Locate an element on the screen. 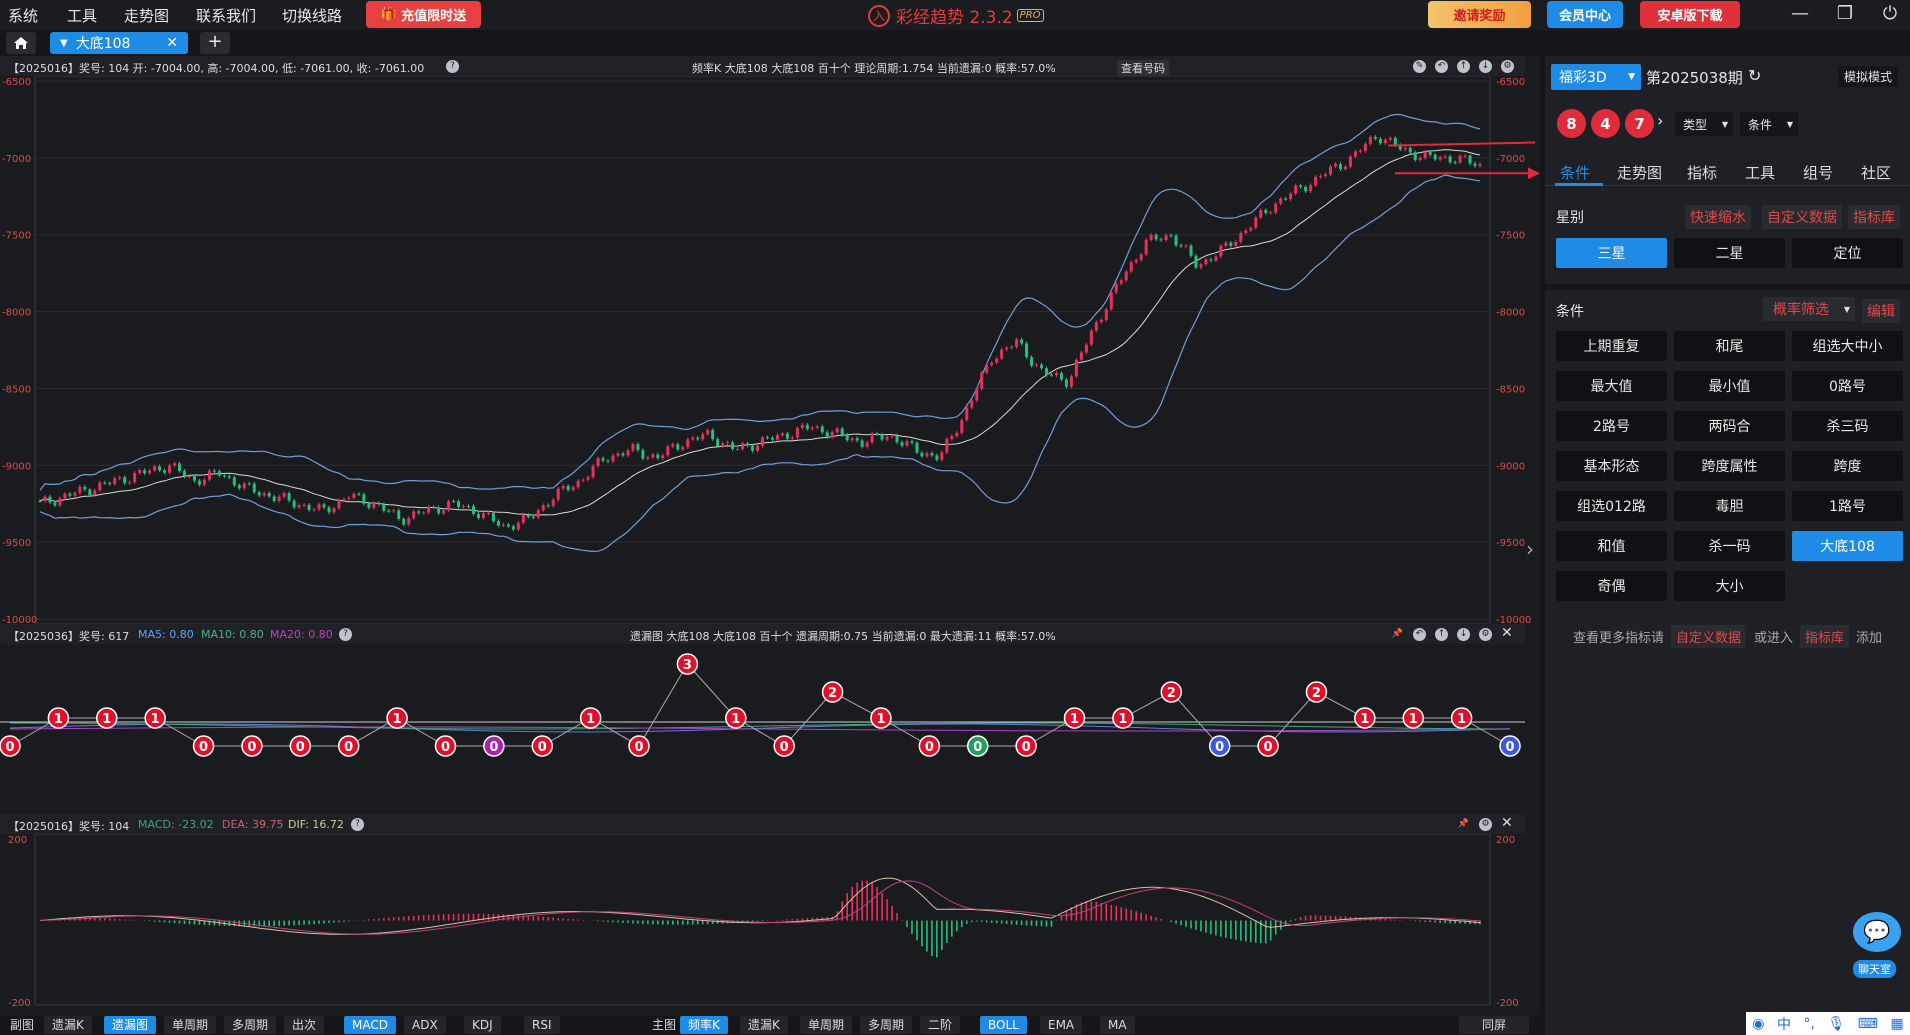  quick-zoom-link: 快速缩水 is located at coordinates (1718, 217).